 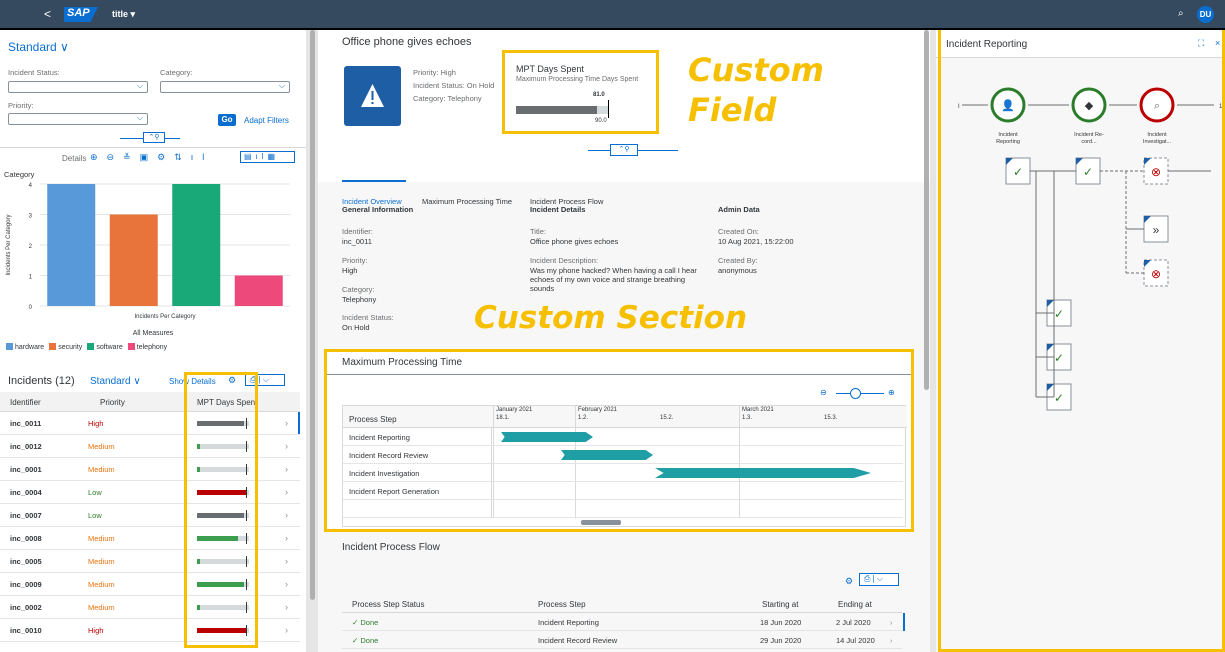 I want to click on col-priority: Priority, so click(x=112, y=402).